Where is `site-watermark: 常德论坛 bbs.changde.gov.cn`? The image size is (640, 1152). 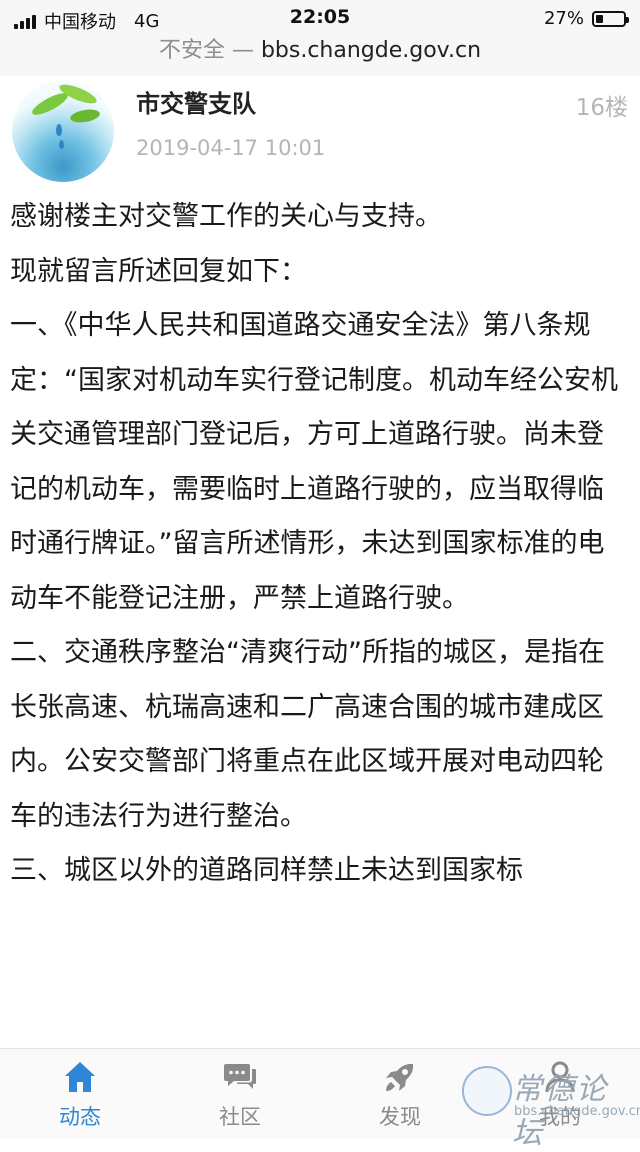 site-watermark: 常德论坛 bbs.changde.gov.cn is located at coordinates (551, 1107).